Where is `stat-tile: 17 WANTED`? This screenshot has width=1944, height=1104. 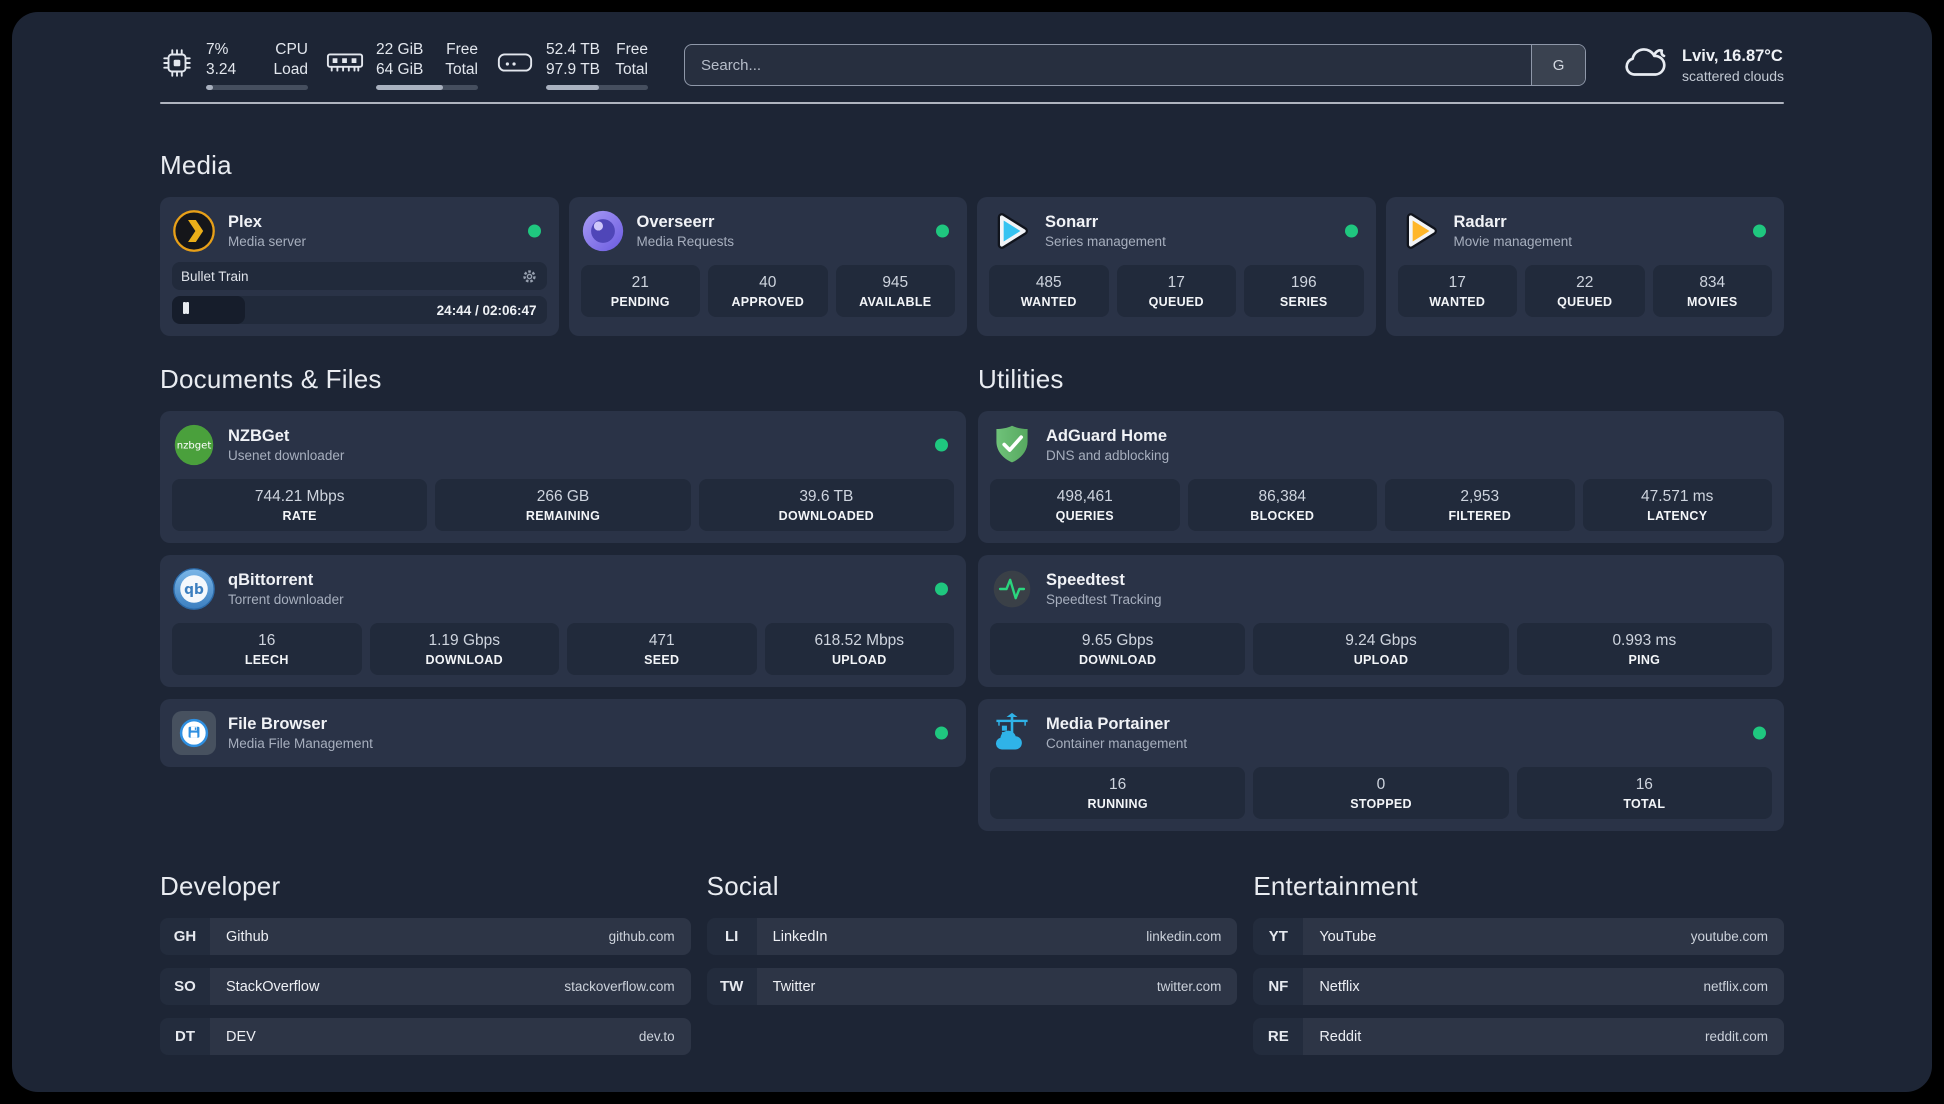 stat-tile: 17 WANTED is located at coordinates (1457, 291).